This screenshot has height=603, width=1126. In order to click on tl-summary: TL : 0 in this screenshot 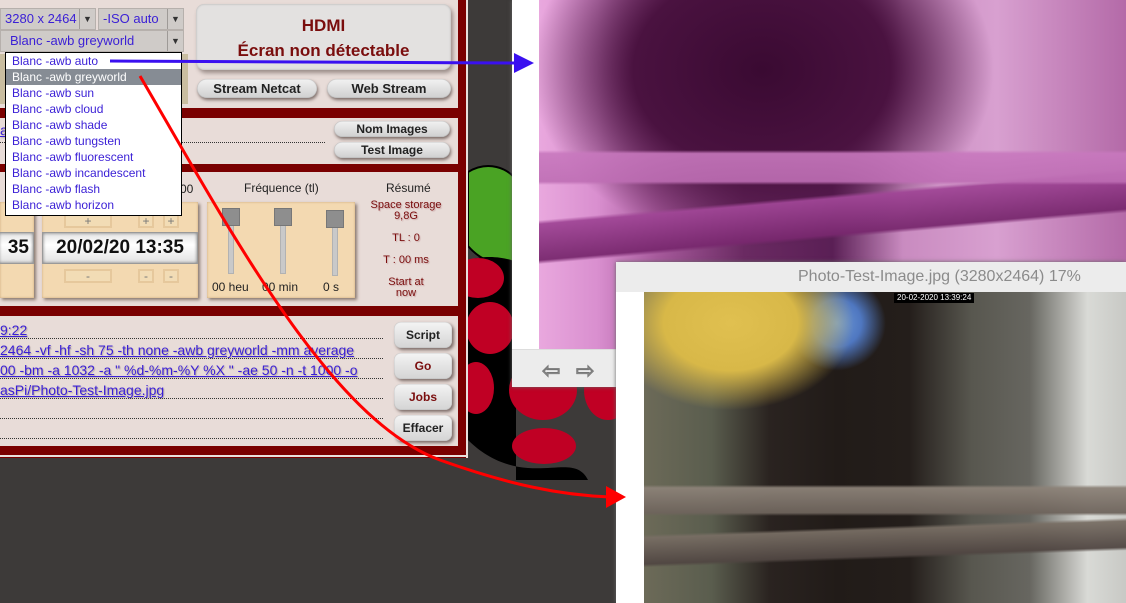, I will do `click(406, 238)`.